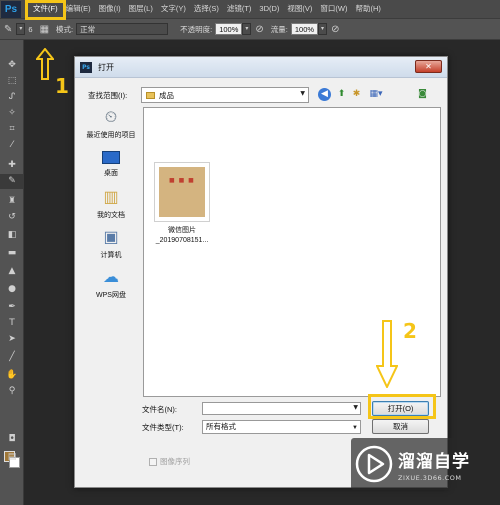  Describe the element at coordinates (111, 117) in the screenshot. I see `recent-icon: ⏲` at that location.